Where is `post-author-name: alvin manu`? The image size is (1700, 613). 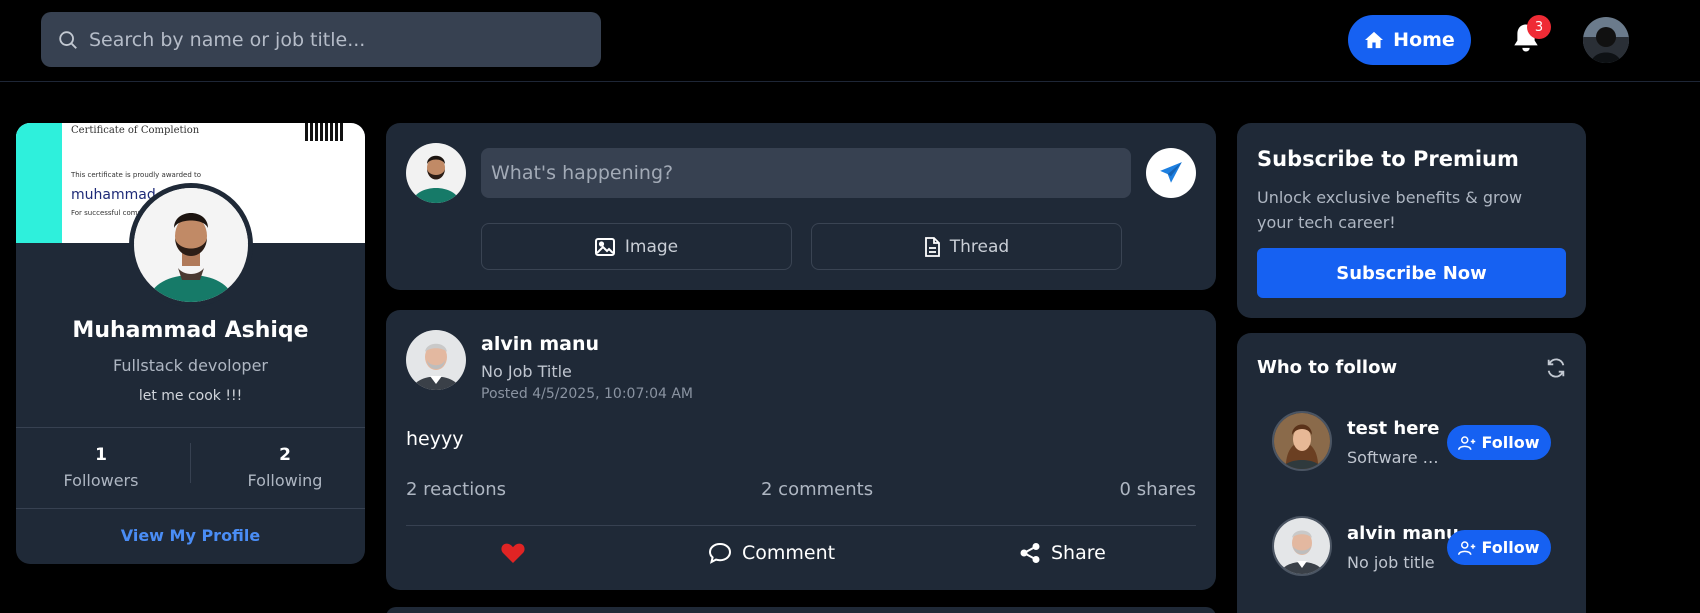 post-author-name: alvin manu is located at coordinates (540, 344).